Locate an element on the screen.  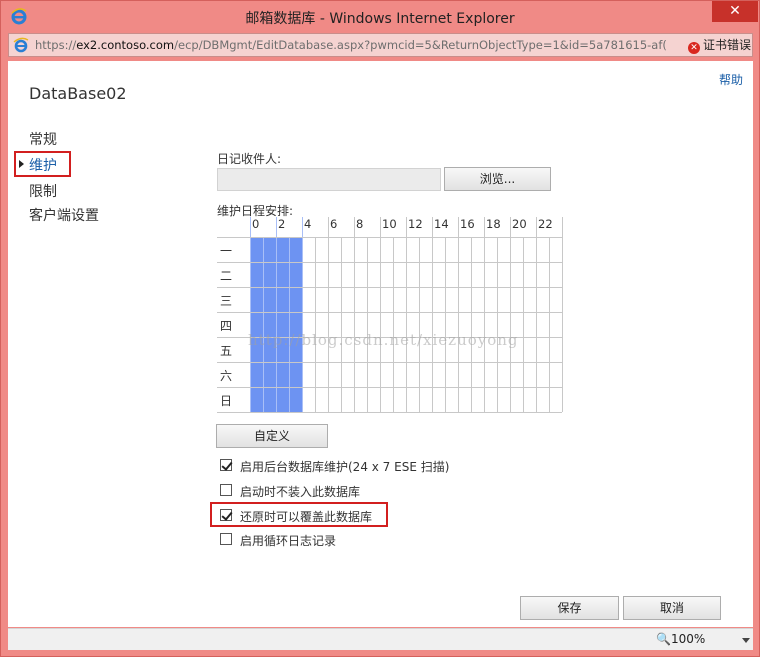
hour-label: 16 is located at coordinates (467, 224).